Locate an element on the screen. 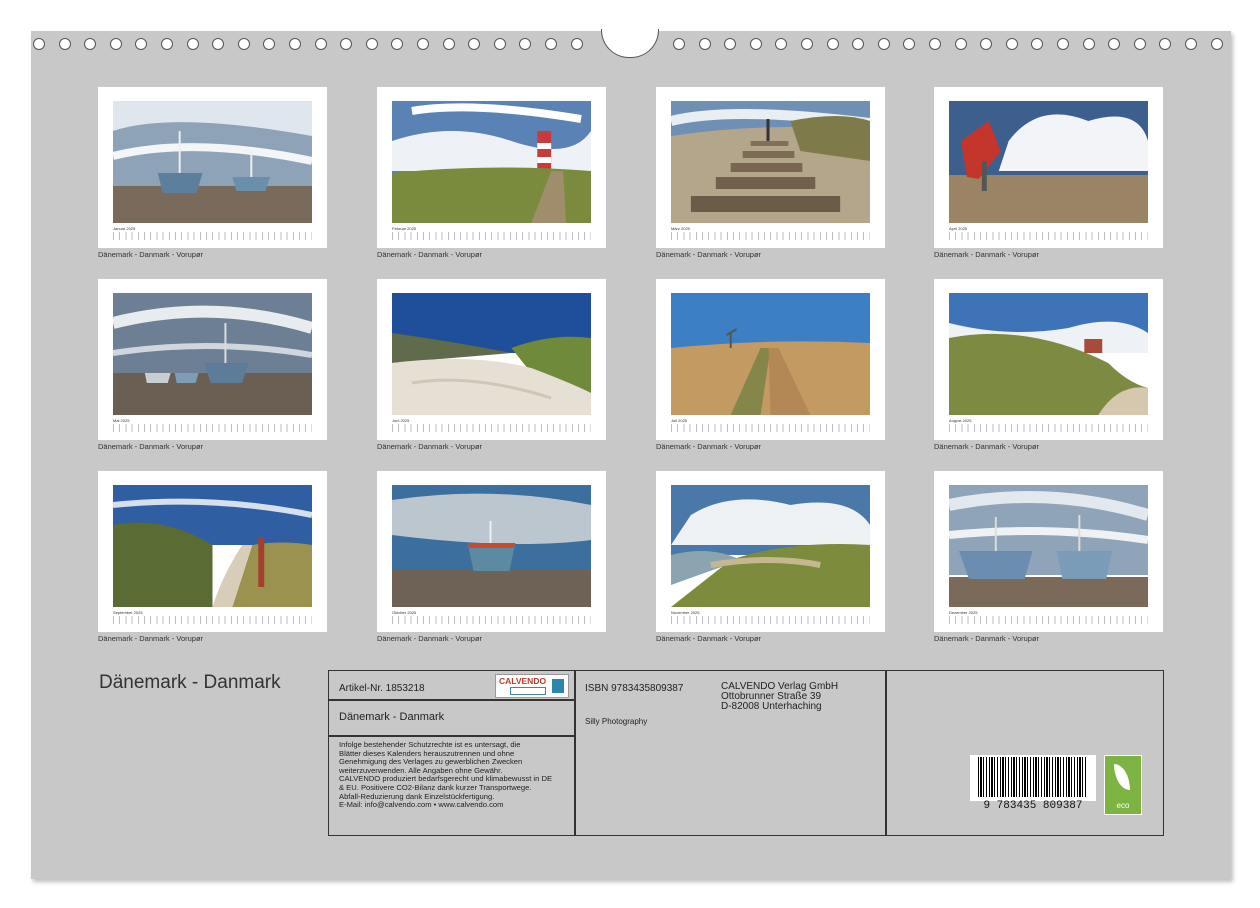 This screenshot has height=908, width=1260. month-label: September 2025 is located at coordinates (128, 612).